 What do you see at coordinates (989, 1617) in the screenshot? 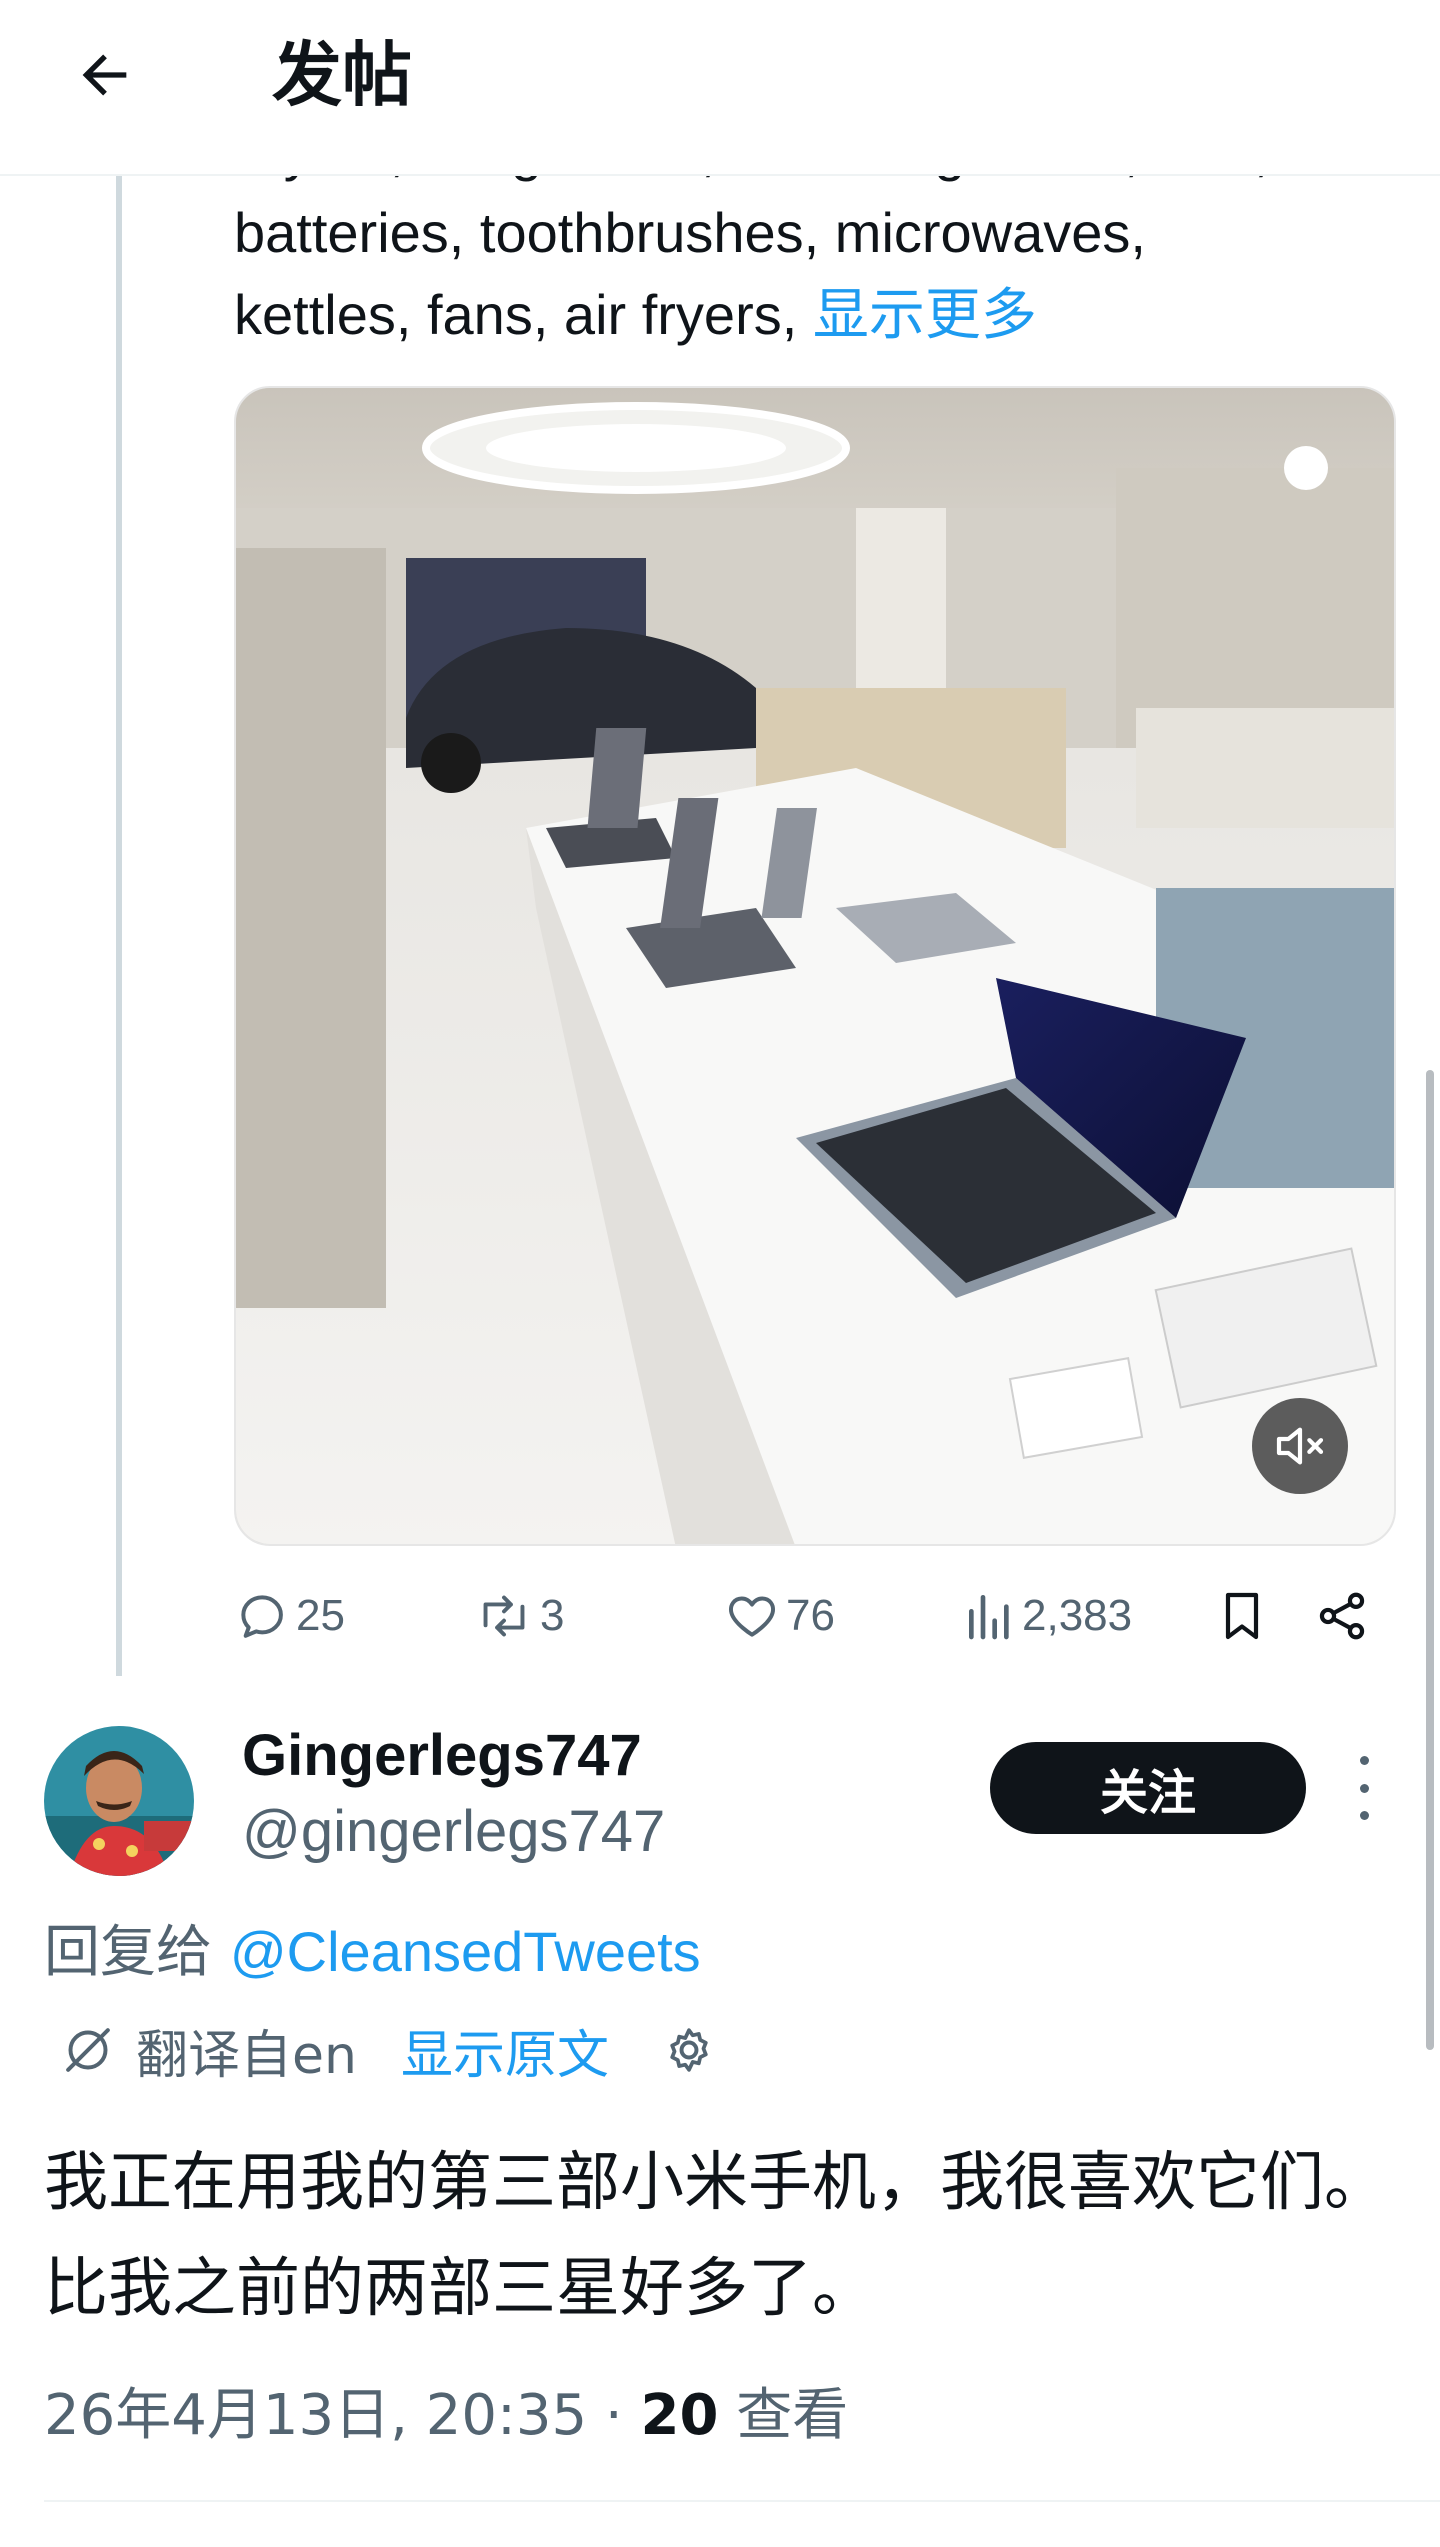
I see `analytics-icon` at bounding box center [989, 1617].